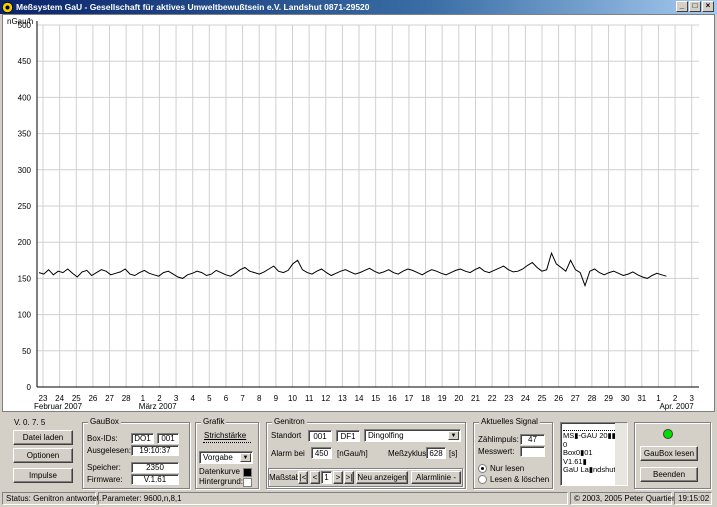 The image size is (717, 507). Describe the element at coordinates (20, 21) in the screenshot. I see `y-axis-label: nGau/h` at that location.